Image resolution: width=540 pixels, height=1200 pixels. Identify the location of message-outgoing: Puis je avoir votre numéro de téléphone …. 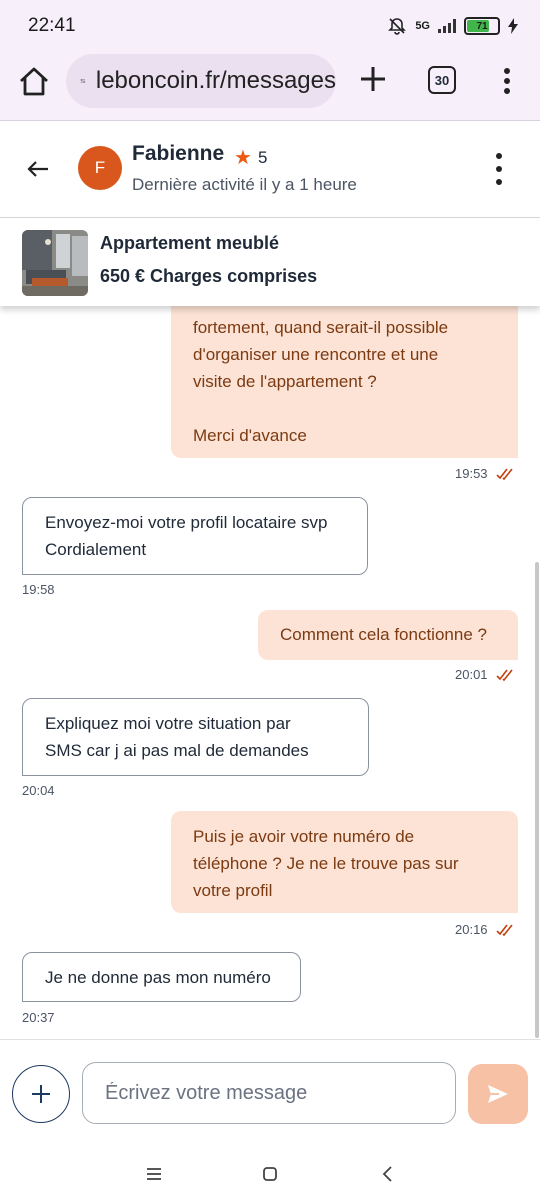
(344, 862).